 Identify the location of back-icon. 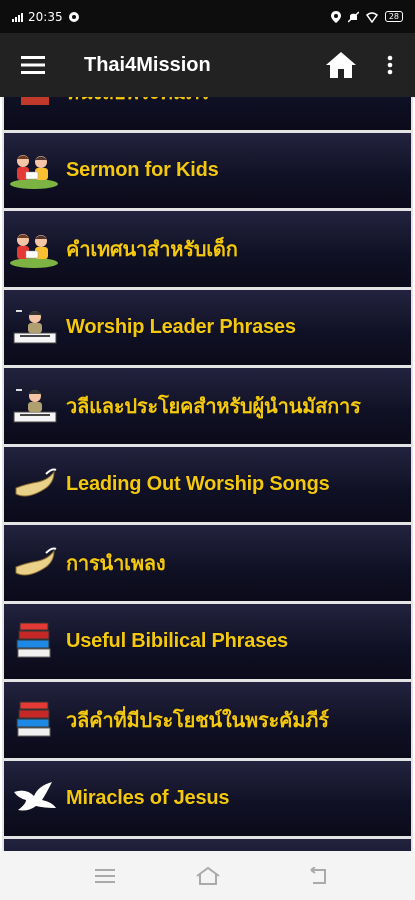
(318, 875).